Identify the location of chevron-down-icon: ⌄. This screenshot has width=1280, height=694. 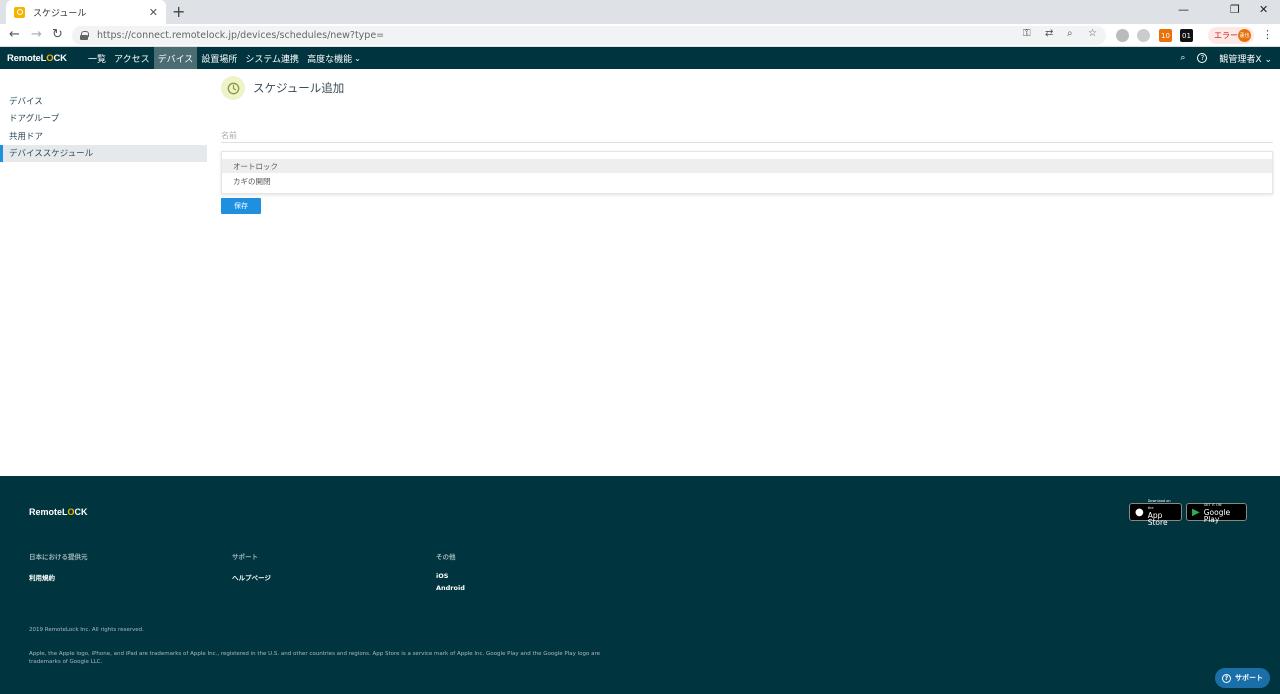
(357, 58).